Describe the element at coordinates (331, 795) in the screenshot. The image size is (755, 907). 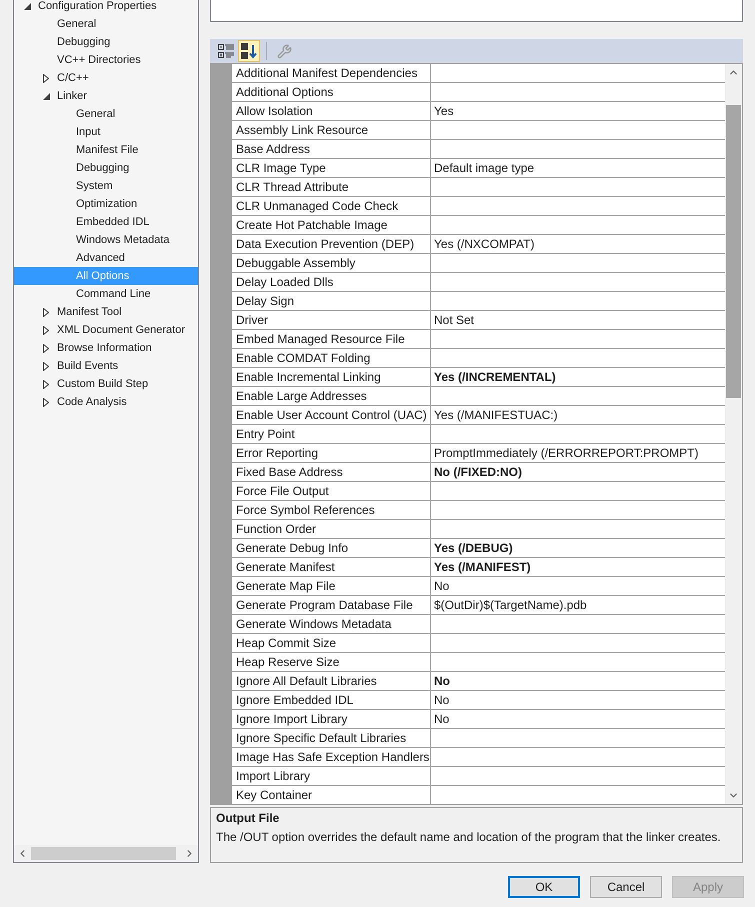
I see `property-name: Key Container` at that location.